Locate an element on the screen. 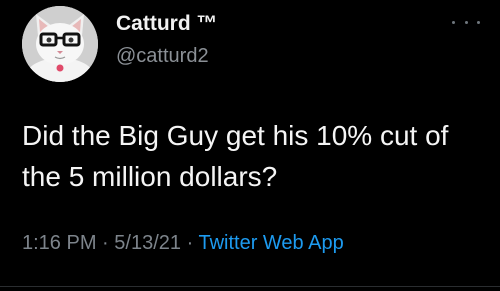 The image size is (500, 291). more-options-icon is located at coordinates (466, 22).